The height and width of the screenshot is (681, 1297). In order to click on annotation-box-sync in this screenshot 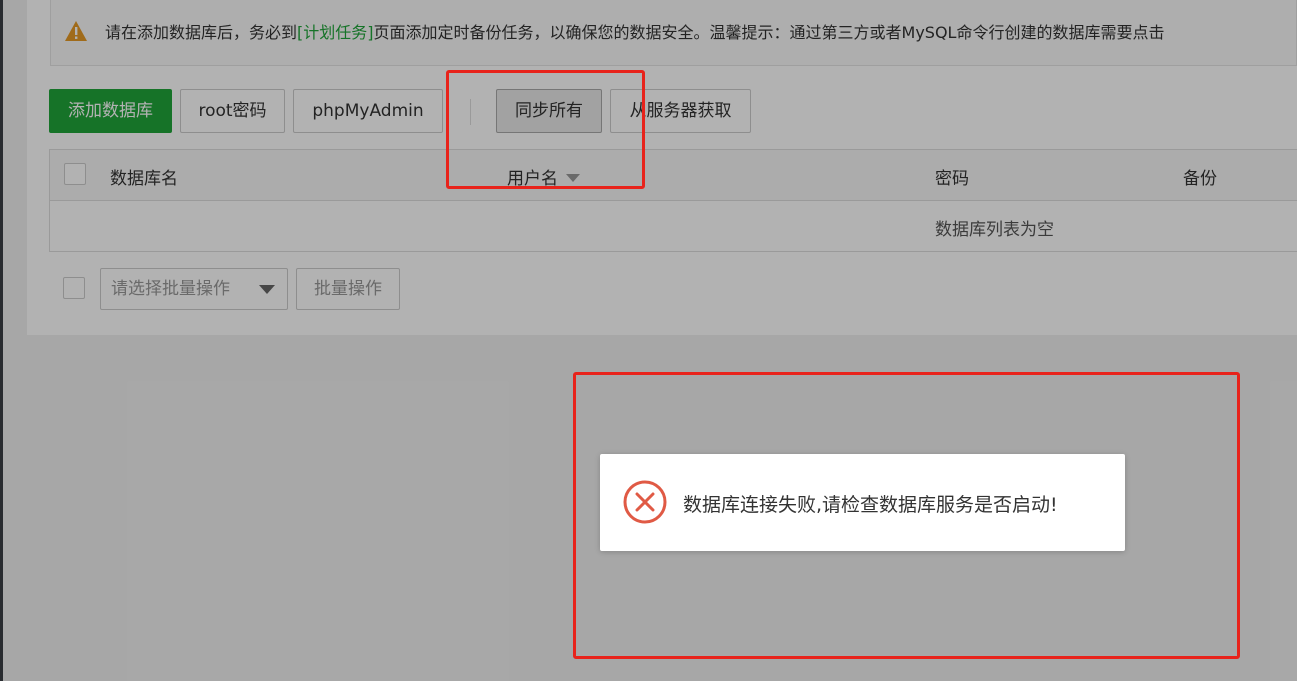, I will do `click(545, 129)`.